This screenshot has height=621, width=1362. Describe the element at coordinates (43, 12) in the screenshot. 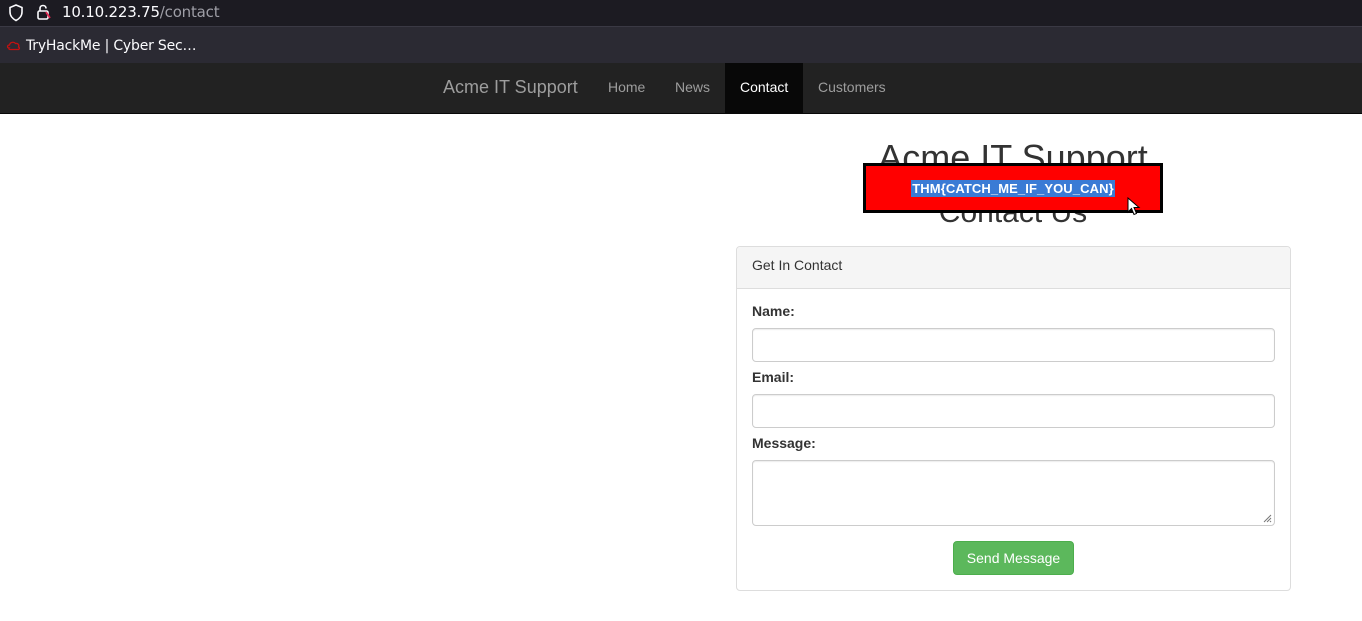

I see `lock-icon` at that location.